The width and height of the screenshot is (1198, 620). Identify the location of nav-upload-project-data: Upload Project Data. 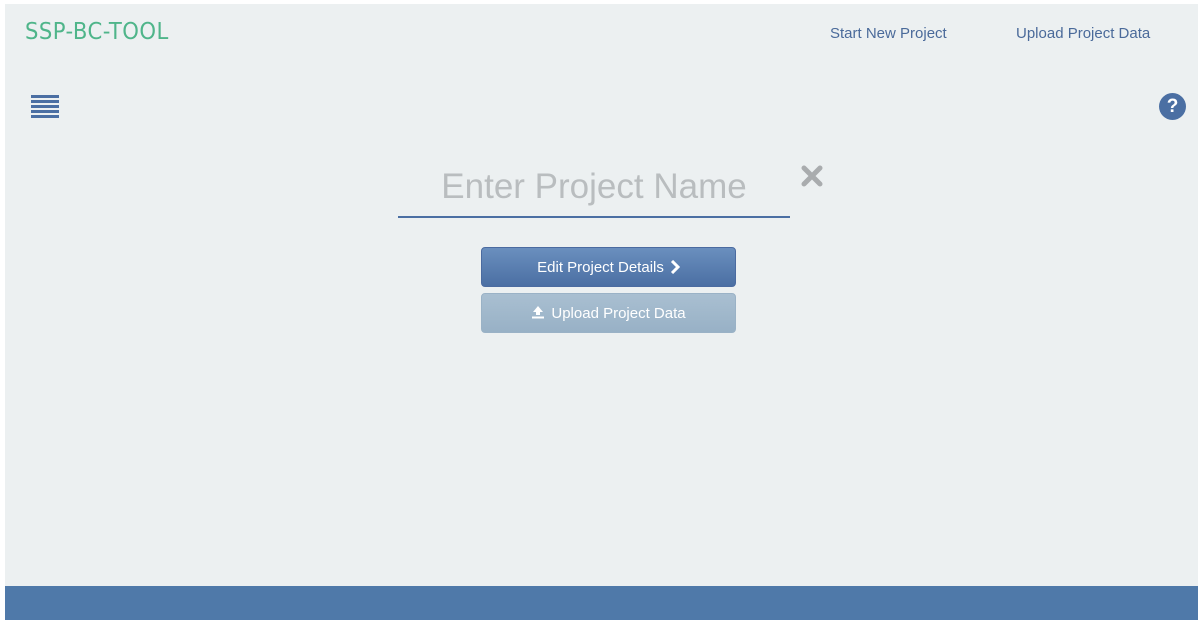
(1083, 33).